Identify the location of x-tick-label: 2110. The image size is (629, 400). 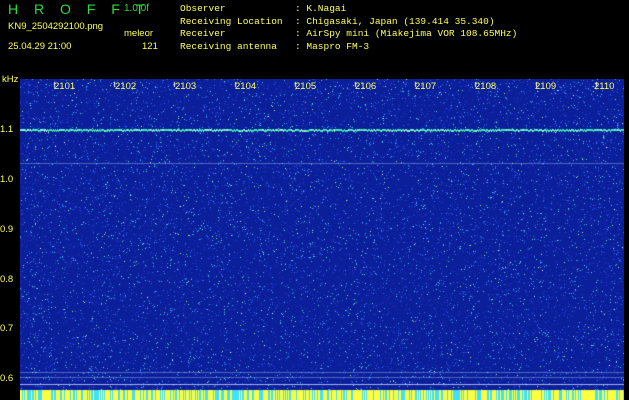
(604, 86).